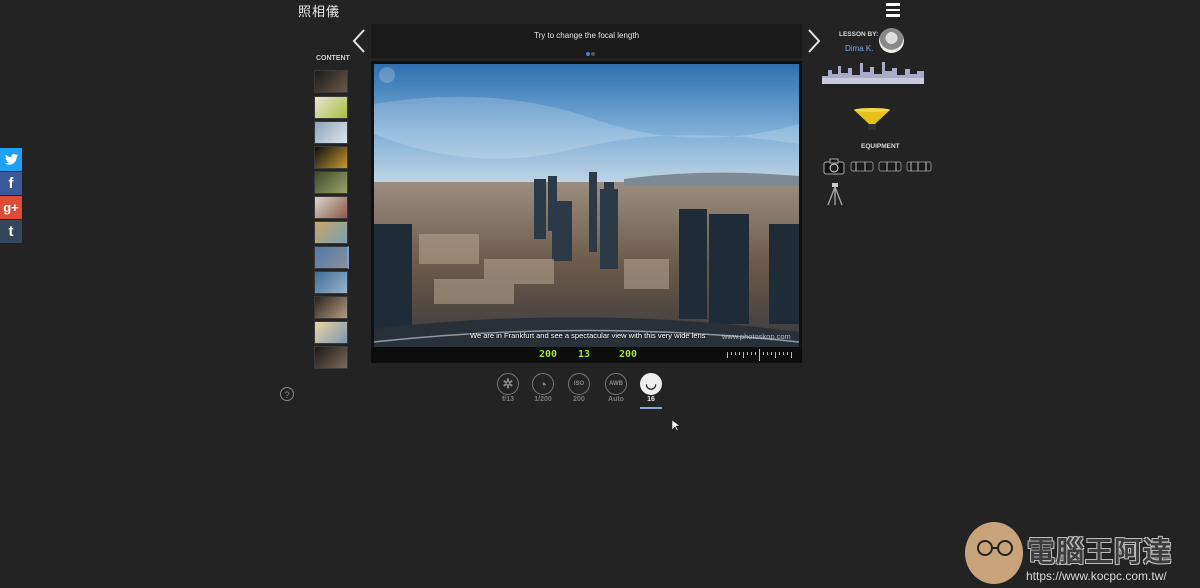  I want to click on author-avatar, so click(891, 40).